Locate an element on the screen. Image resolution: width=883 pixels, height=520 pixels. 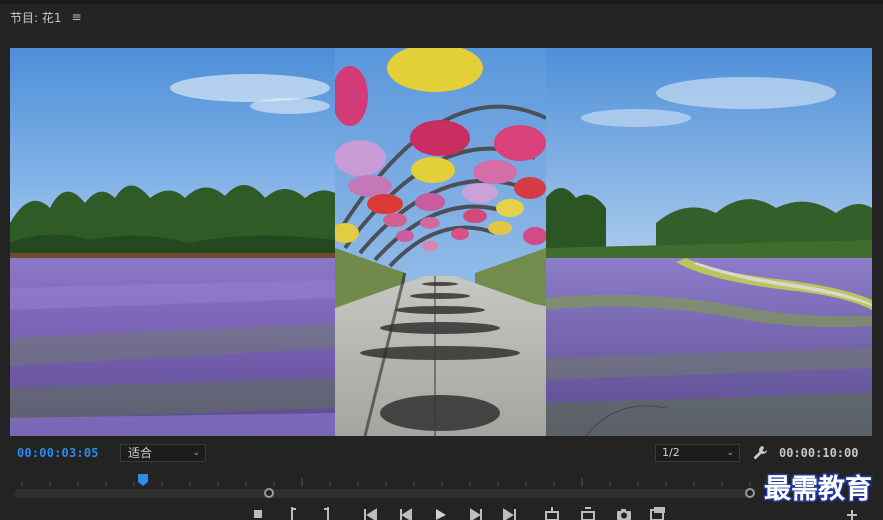
mark-out-icon is located at coordinates (326, 513).